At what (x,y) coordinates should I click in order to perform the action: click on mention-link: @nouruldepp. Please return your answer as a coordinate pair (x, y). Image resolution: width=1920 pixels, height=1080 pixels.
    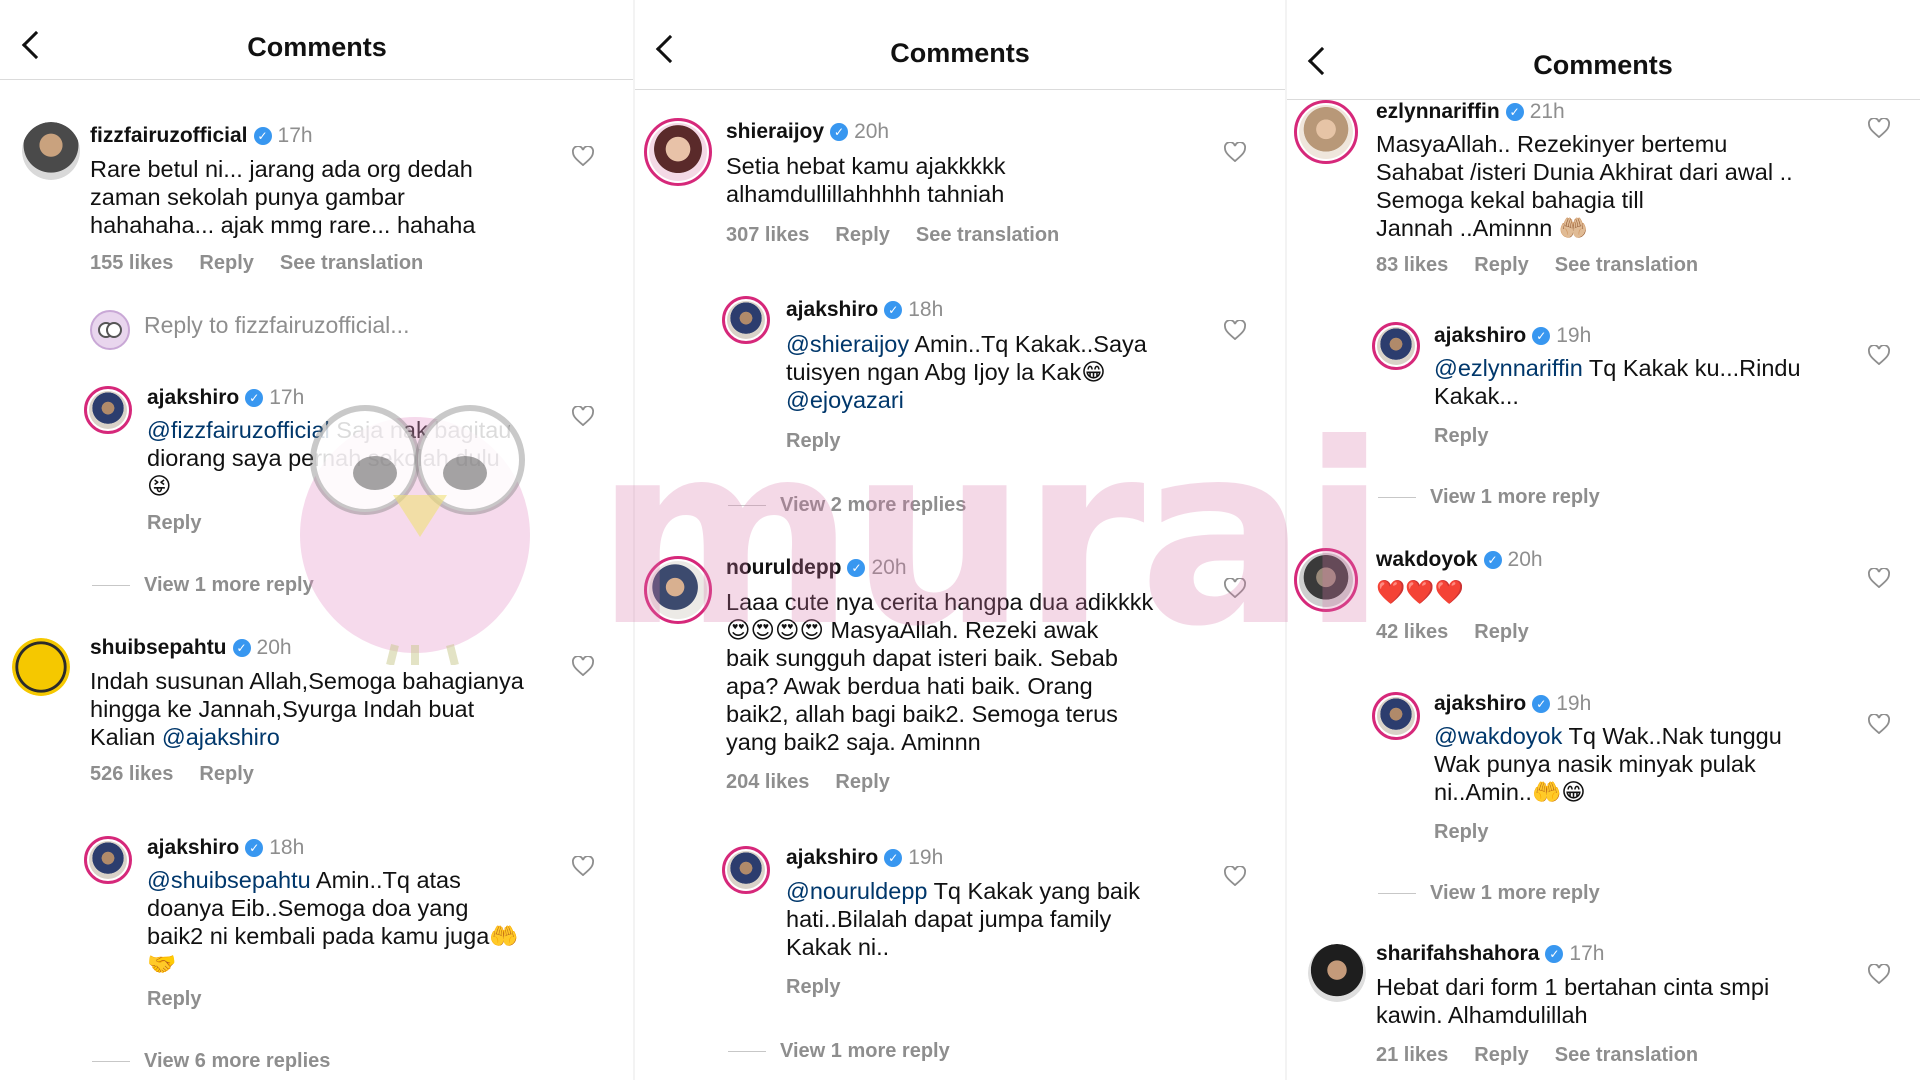
    Looking at the image, I should click on (856, 891).